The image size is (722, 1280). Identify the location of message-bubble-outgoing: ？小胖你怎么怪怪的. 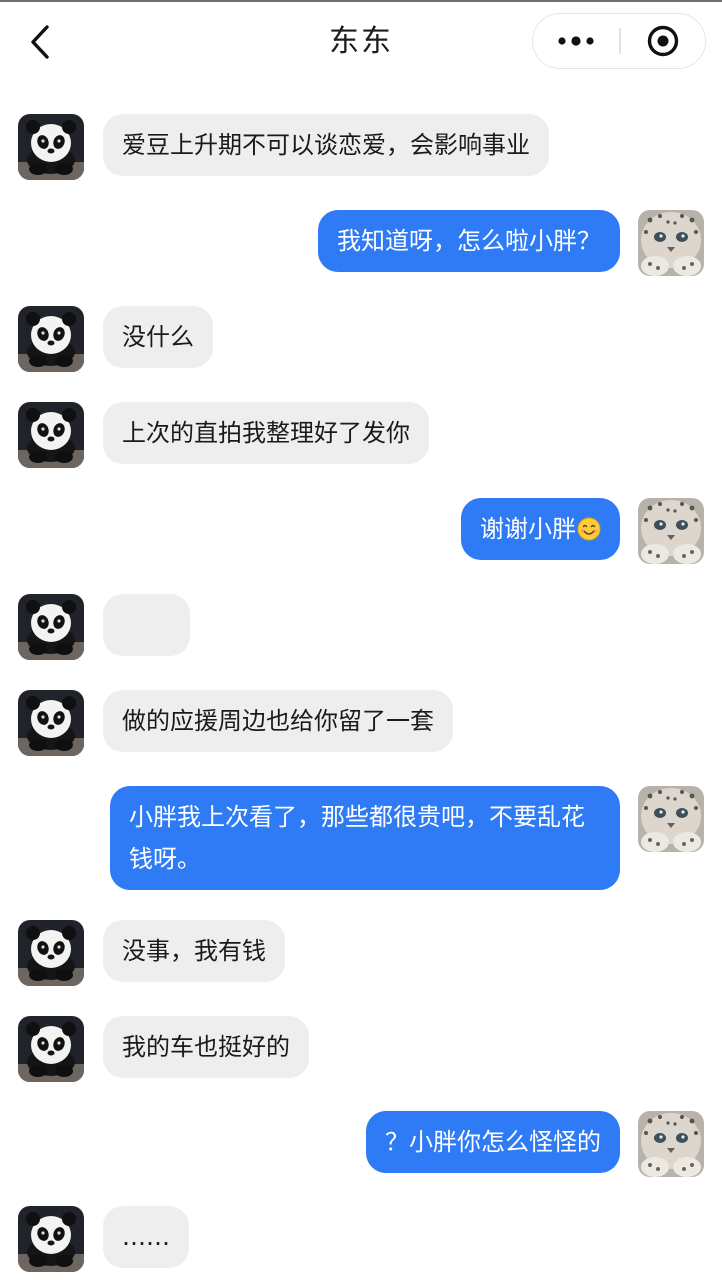
(493, 1142).